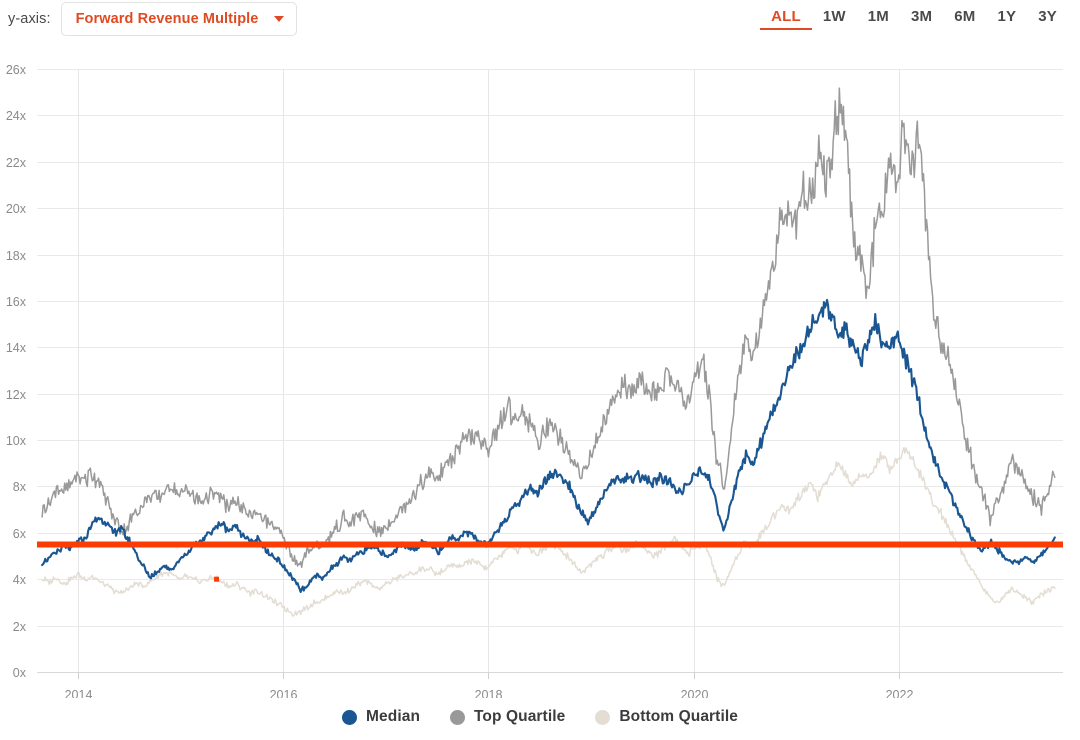  Describe the element at coordinates (1007, 16) in the screenshot. I see `range-tab-1y: 1Y` at that location.